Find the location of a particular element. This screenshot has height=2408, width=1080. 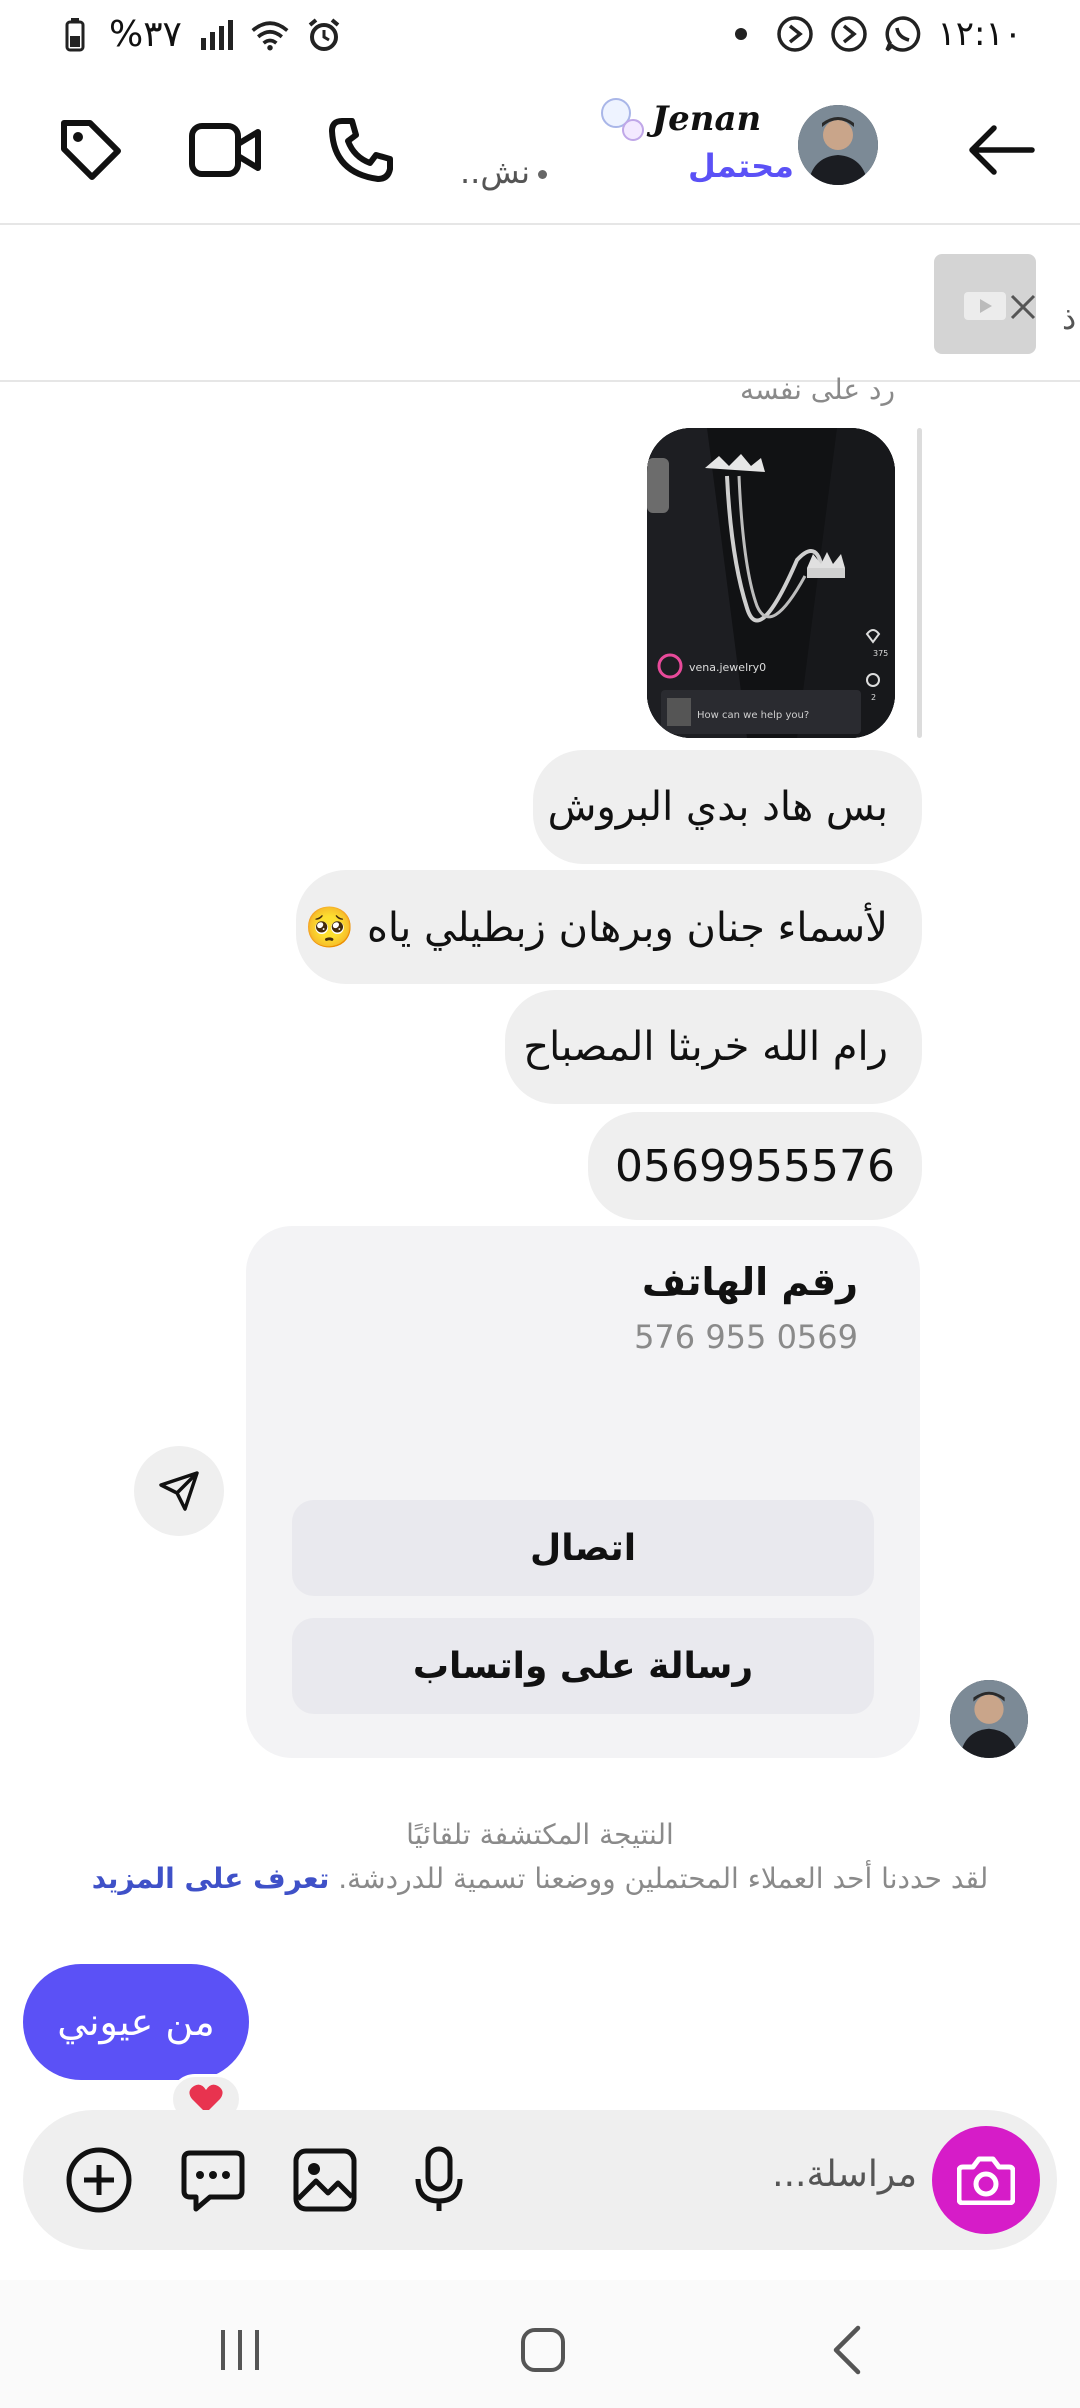

contact-info: Jenan محتمل is located at coordinates (697, 147).